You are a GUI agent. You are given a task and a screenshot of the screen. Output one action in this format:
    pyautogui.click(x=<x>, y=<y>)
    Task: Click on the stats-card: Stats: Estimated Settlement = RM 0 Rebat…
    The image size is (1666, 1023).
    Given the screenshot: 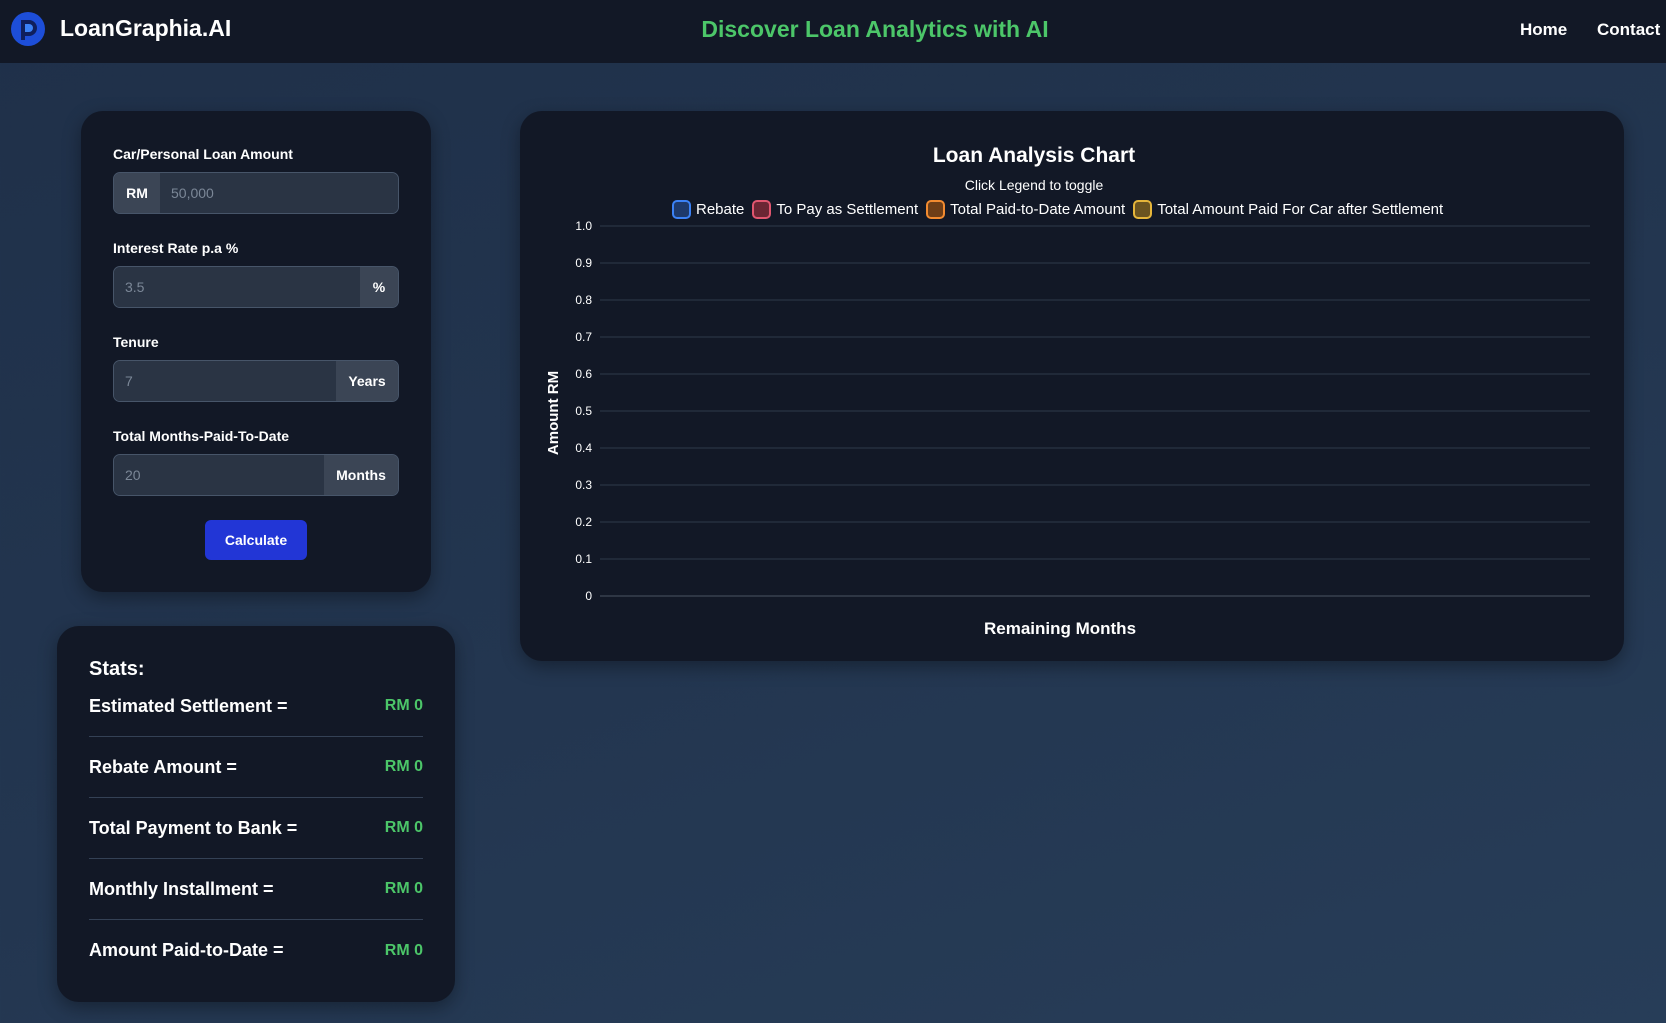 What is the action you would take?
    pyautogui.click(x=256, y=814)
    